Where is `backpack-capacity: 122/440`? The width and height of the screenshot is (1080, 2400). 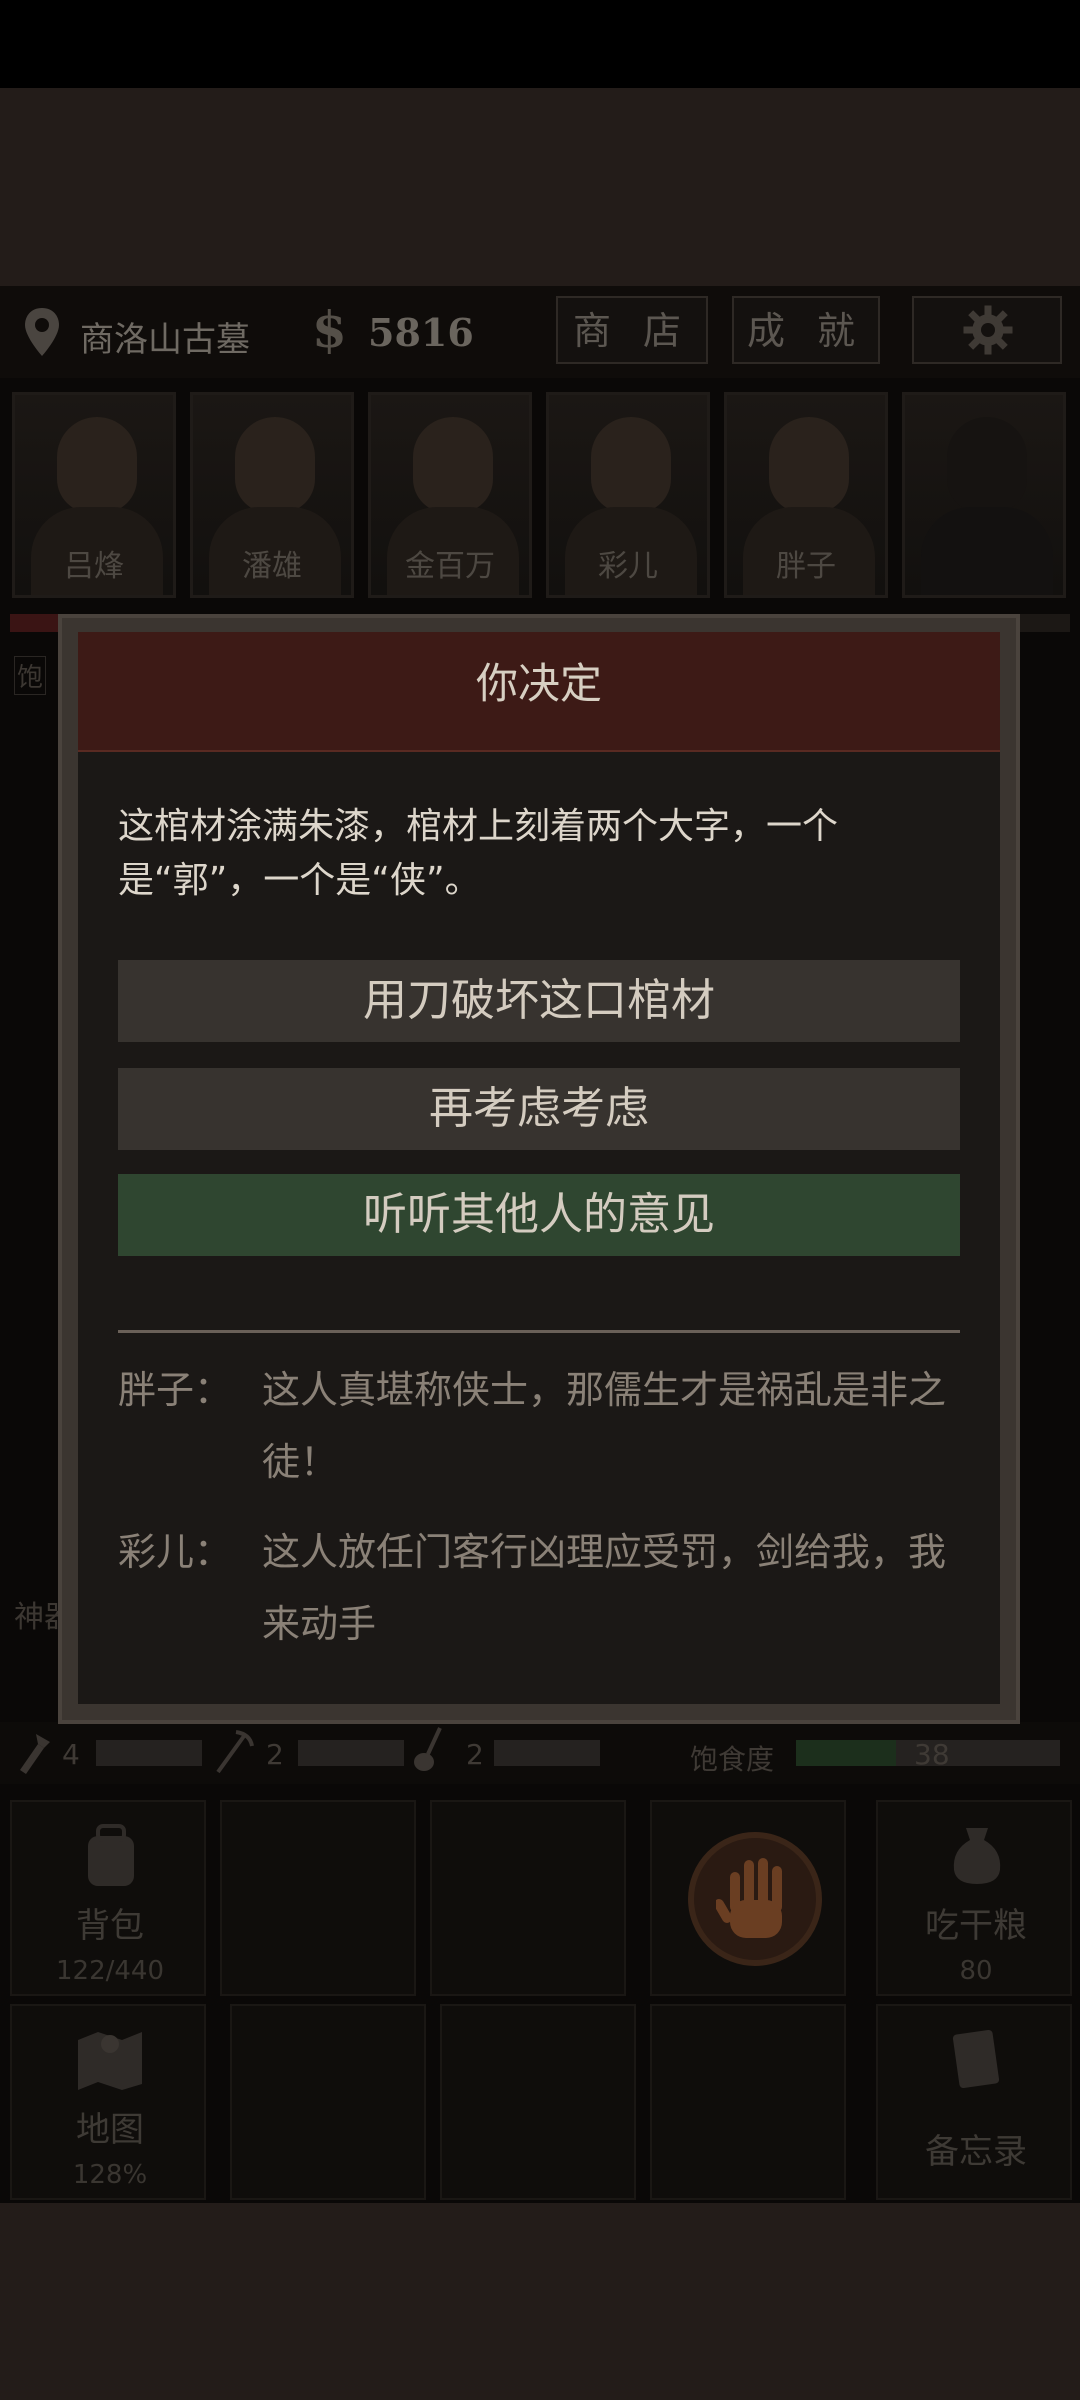
backpack-capacity: 122/440 is located at coordinates (109, 1971).